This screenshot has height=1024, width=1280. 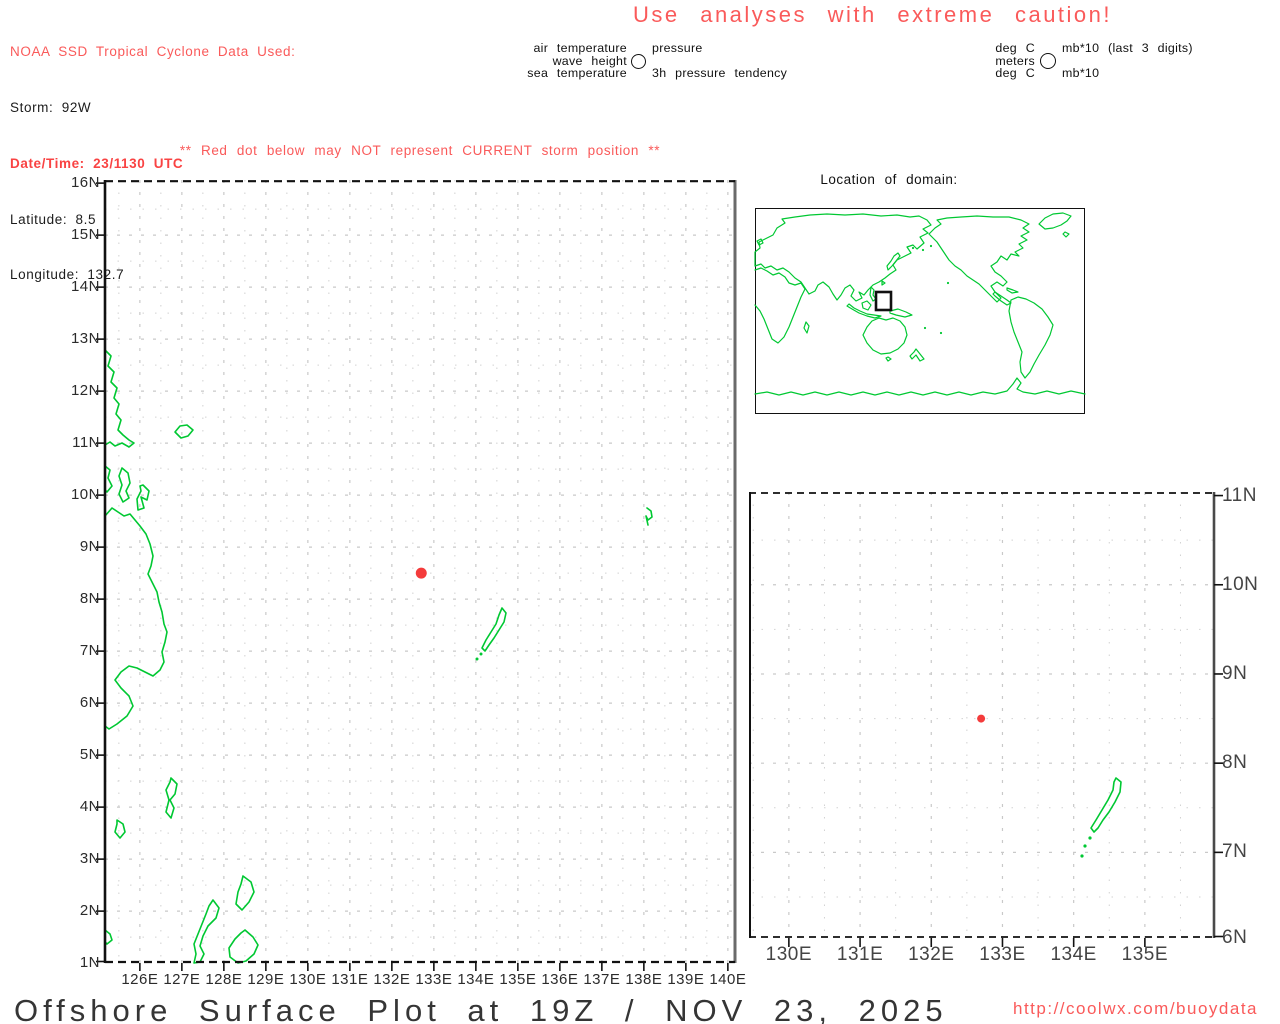 What do you see at coordinates (860, 954) in the screenshot?
I see `zoom-x-tick-label: 131E` at bounding box center [860, 954].